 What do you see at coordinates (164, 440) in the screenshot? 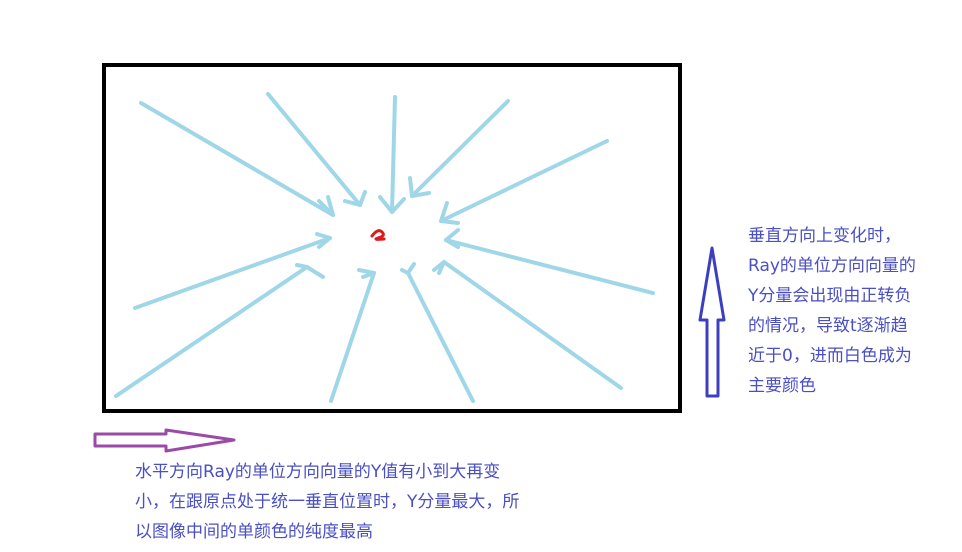
I see `horizontal-arrow` at bounding box center [164, 440].